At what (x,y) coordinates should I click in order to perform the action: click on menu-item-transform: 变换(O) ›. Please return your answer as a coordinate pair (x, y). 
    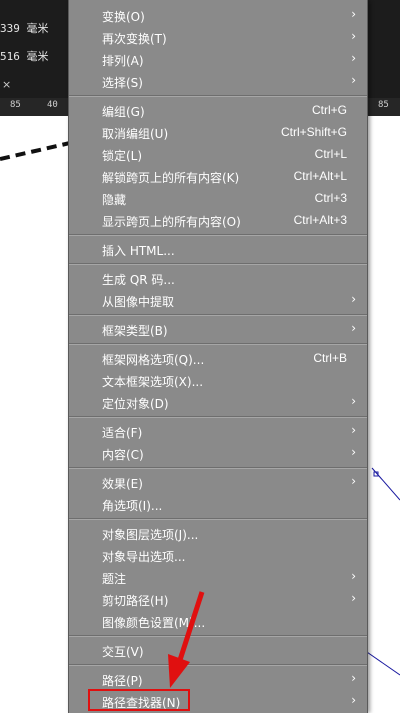
    Looking at the image, I should click on (218, 16).